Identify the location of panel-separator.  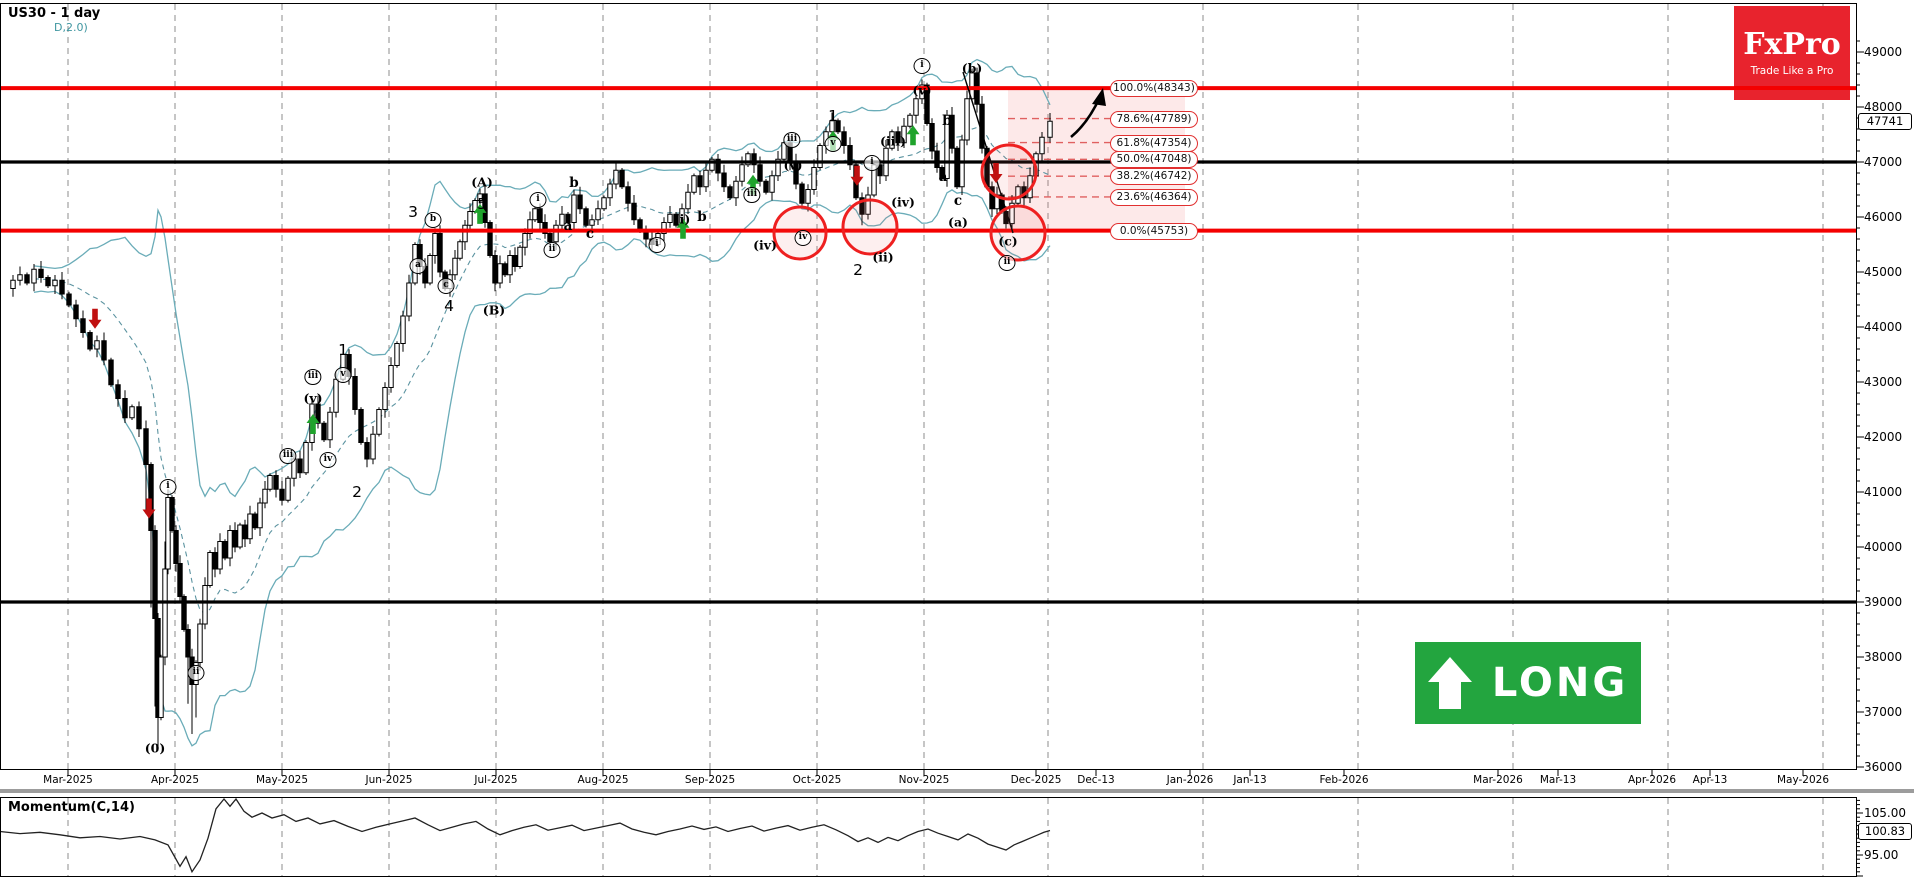
(957, 791).